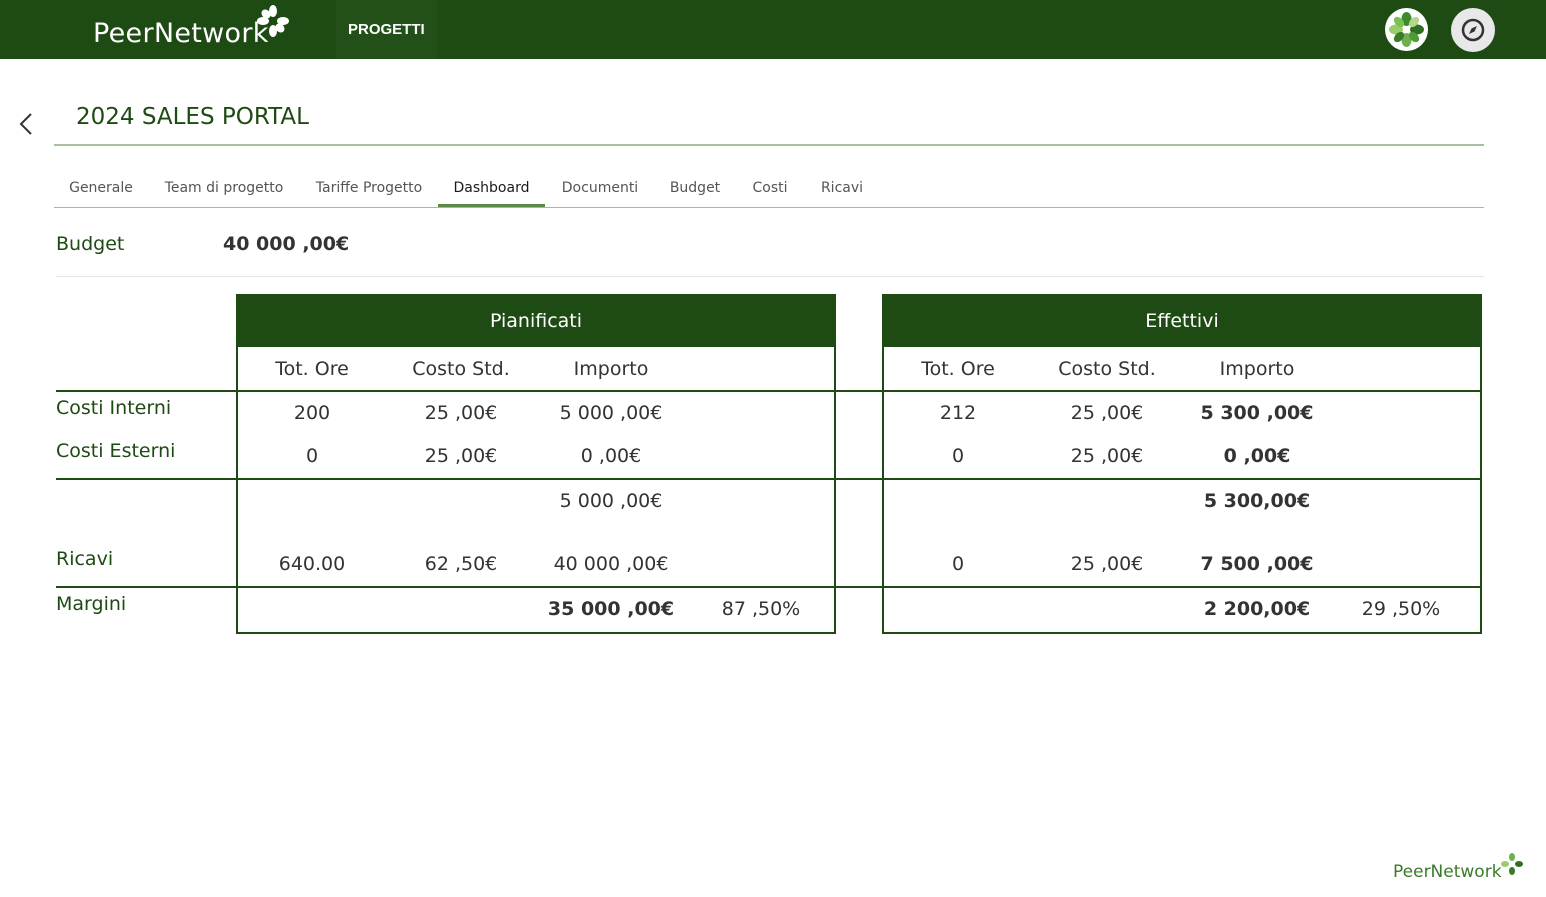 The width and height of the screenshot is (1546, 897). What do you see at coordinates (1257, 609) in the screenshot?
I see `effettivi-margini-importo: 2 200,00€` at bounding box center [1257, 609].